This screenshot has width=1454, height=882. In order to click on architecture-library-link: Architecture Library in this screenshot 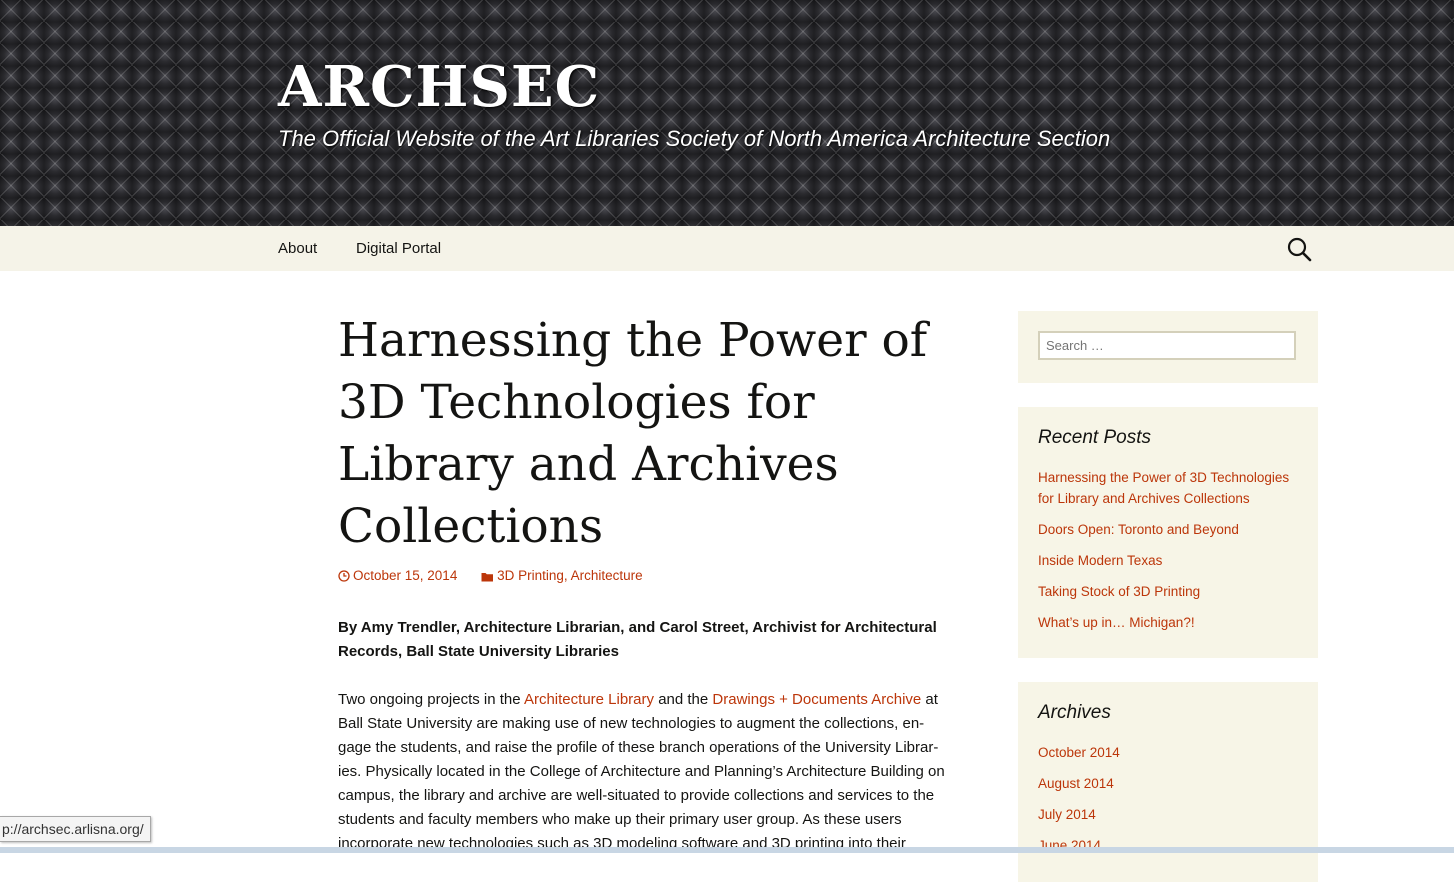, I will do `click(589, 699)`.